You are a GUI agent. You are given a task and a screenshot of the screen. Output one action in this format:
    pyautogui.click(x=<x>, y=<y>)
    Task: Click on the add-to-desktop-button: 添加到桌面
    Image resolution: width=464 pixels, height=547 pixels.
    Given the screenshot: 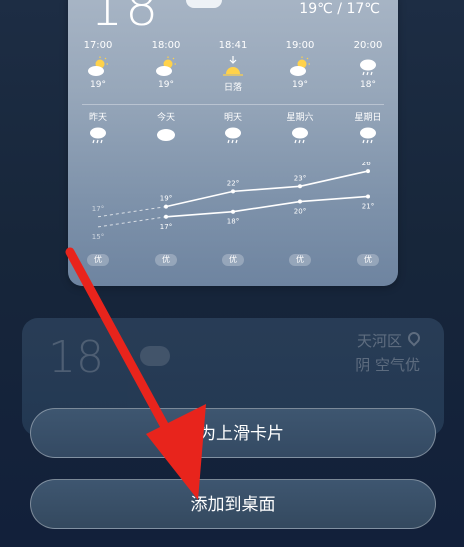 What is the action you would take?
    pyautogui.click(x=233, y=504)
    